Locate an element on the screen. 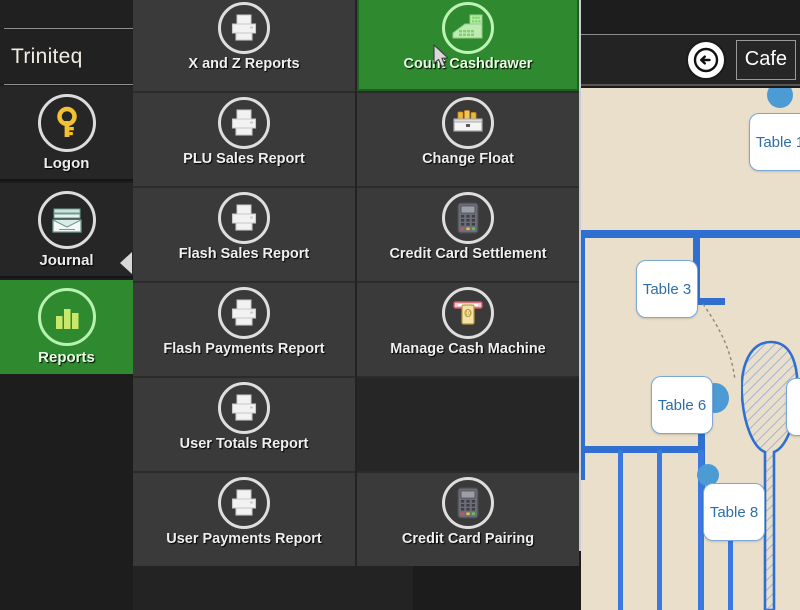 The height and width of the screenshot is (610, 800). menu-tile-label: Manage Cash Machine is located at coordinates (468, 349).